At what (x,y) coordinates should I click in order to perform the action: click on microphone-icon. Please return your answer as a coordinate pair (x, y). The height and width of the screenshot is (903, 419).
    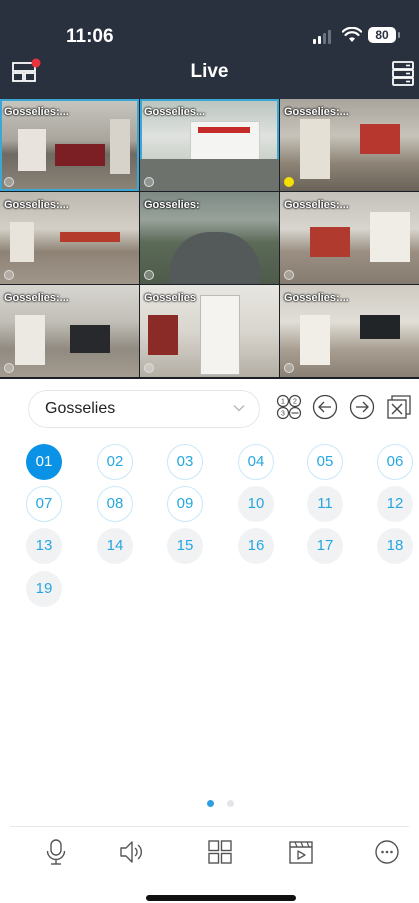
    Looking at the image, I should click on (56, 852).